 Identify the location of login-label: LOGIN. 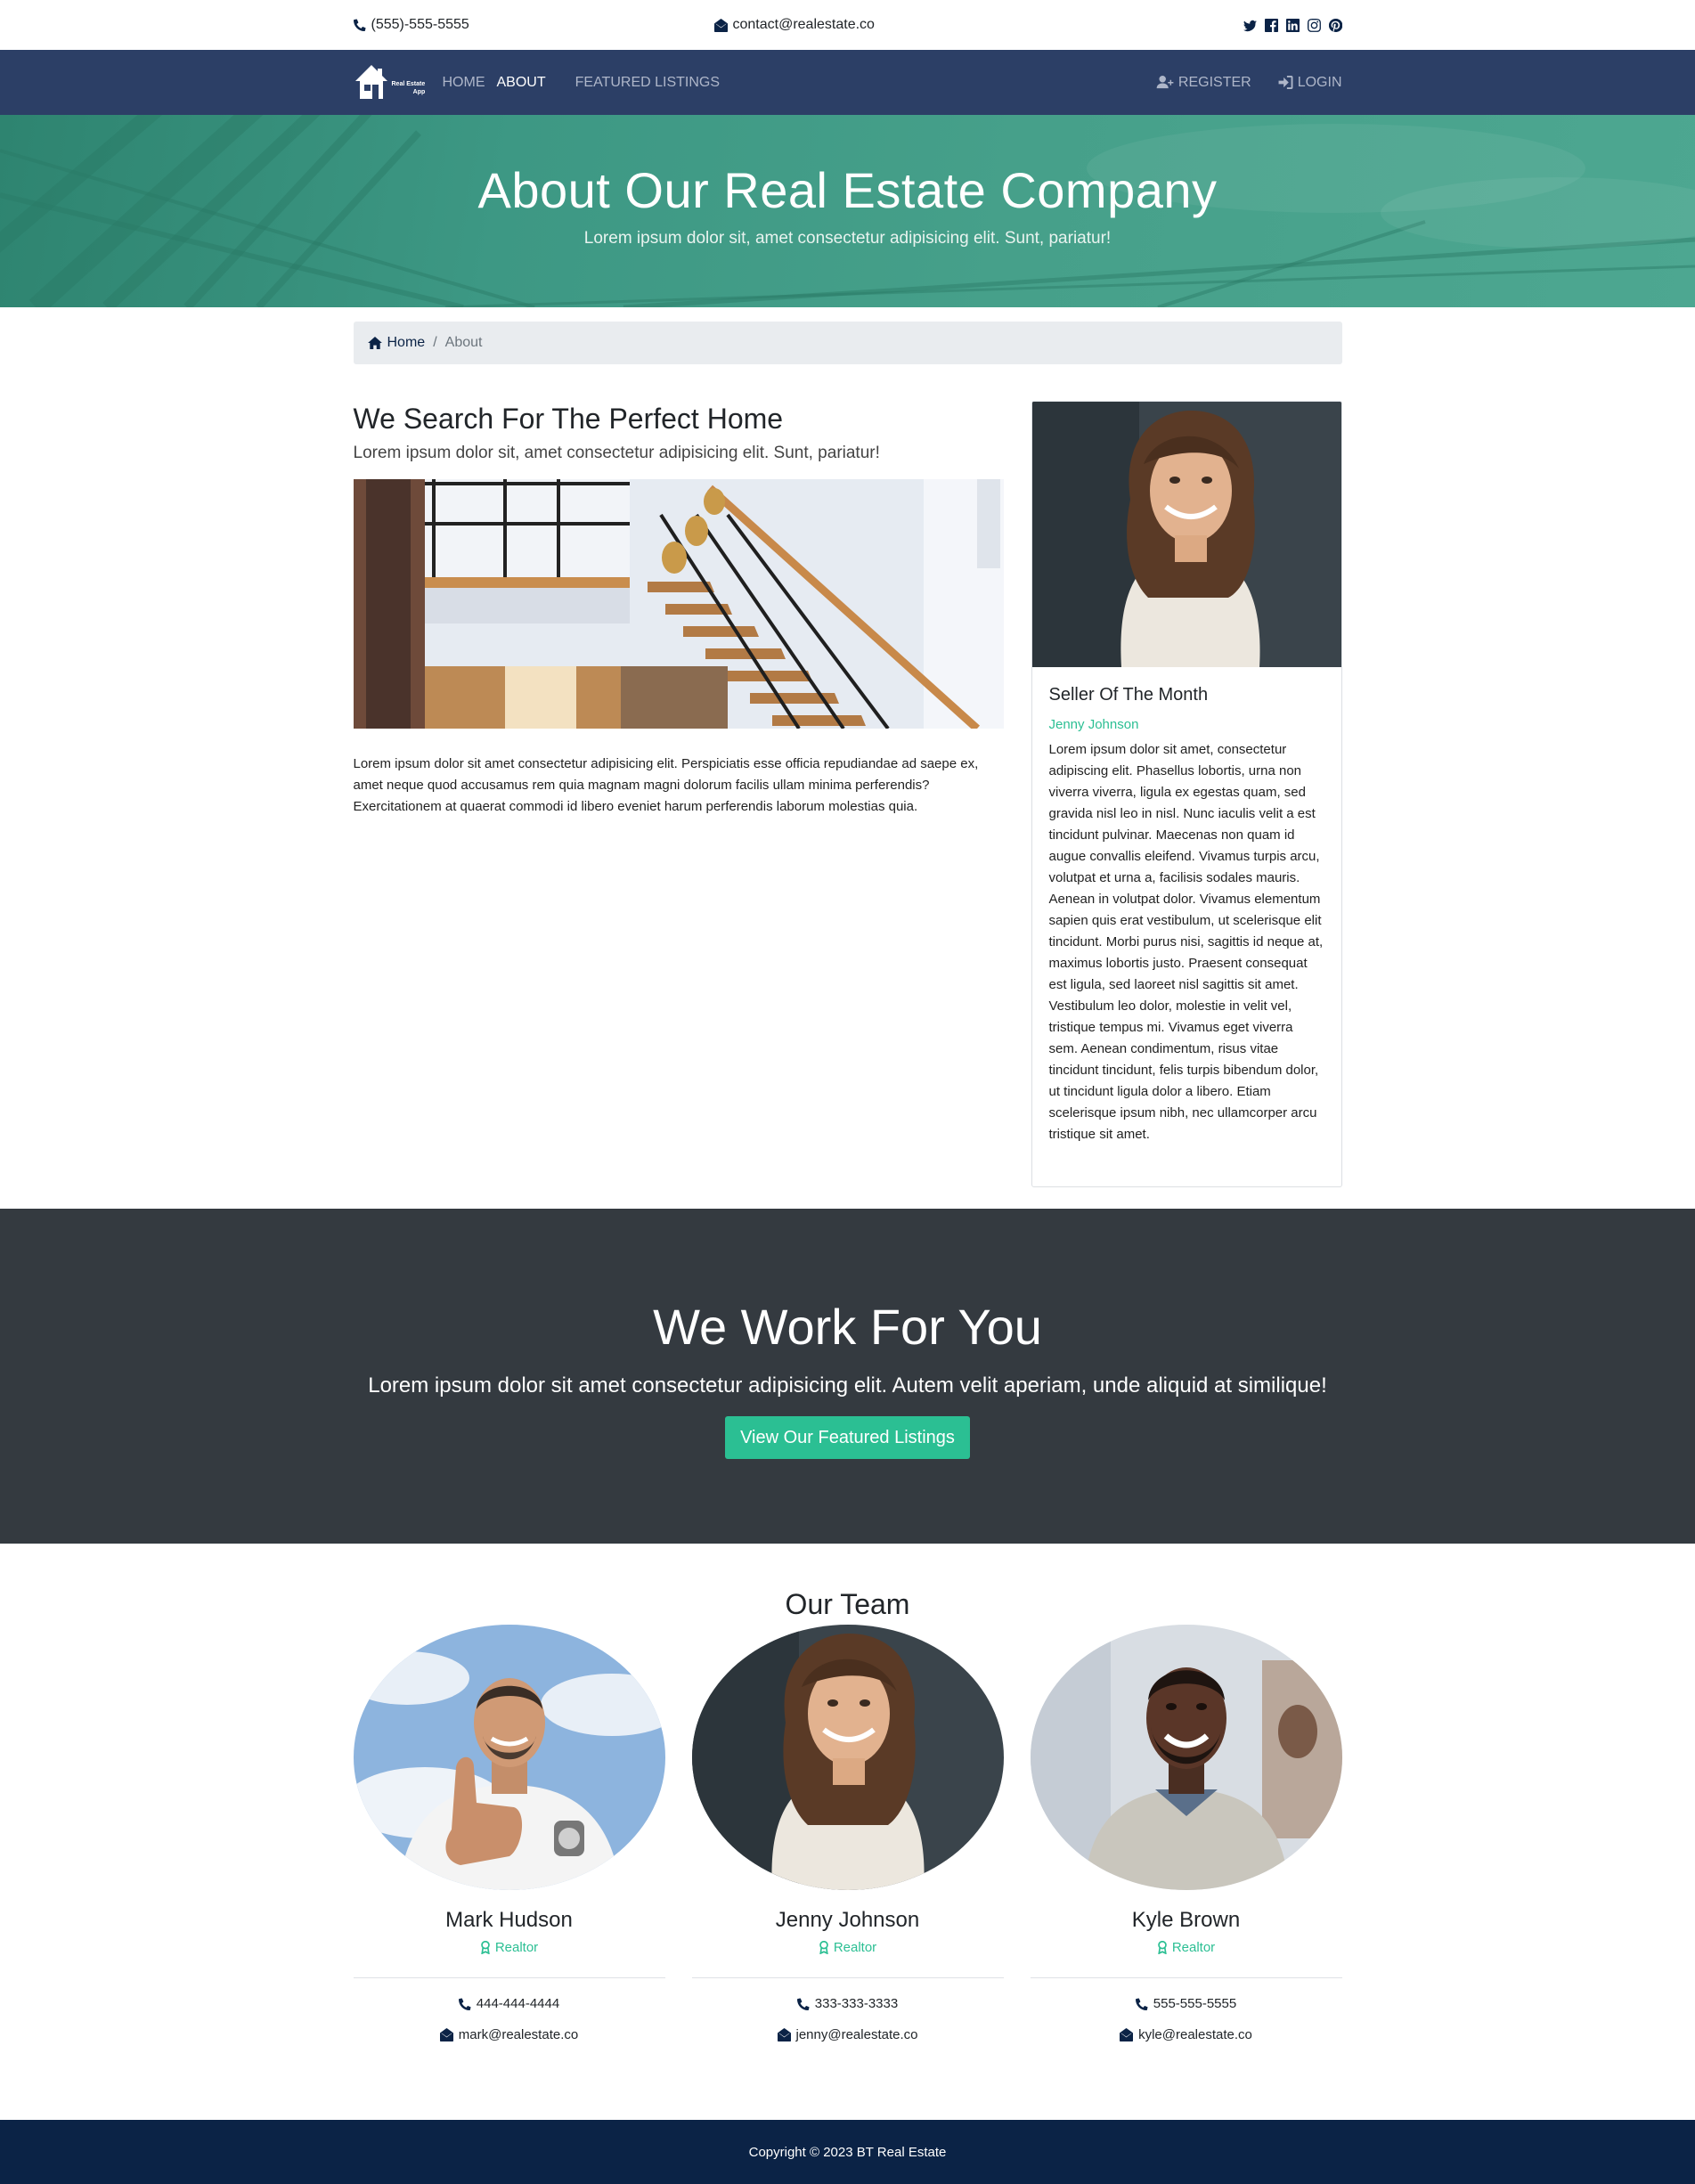
(1319, 82).